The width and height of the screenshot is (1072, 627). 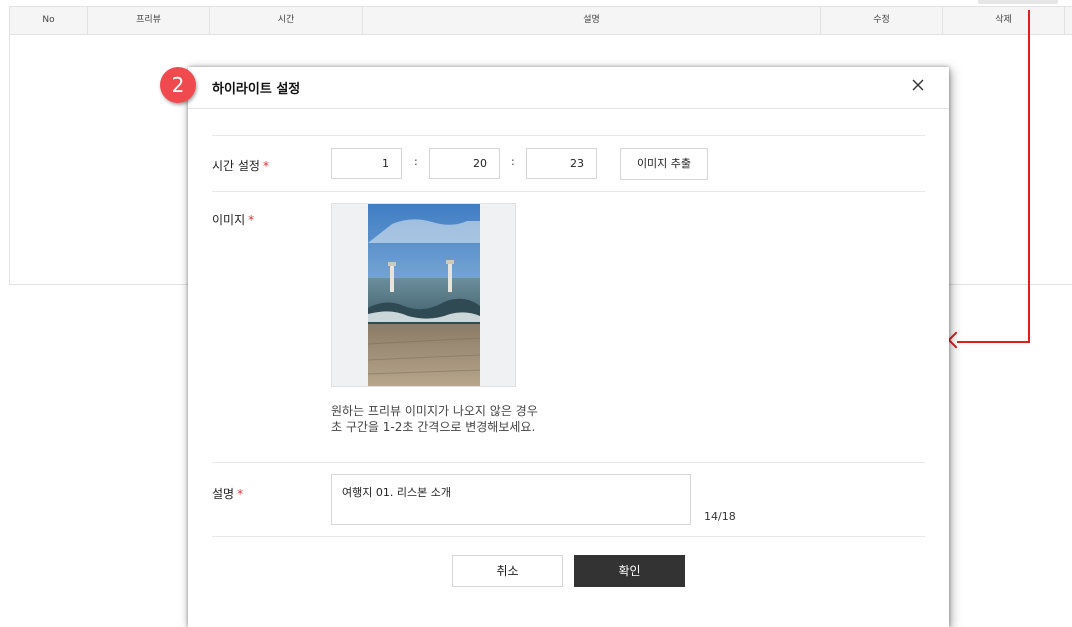 I want to click on minutes-input: 20, so click(x=464, y=163).